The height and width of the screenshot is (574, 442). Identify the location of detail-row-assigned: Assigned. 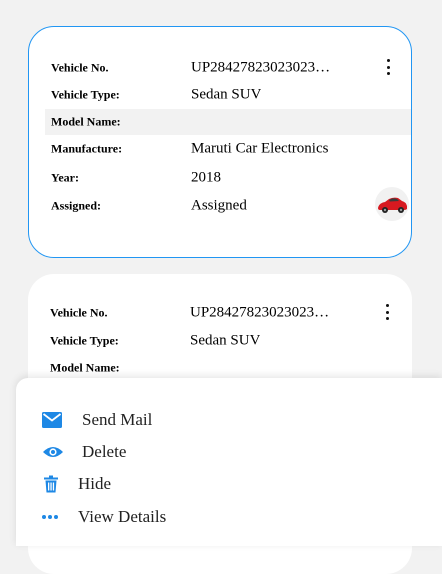
(228, 206).